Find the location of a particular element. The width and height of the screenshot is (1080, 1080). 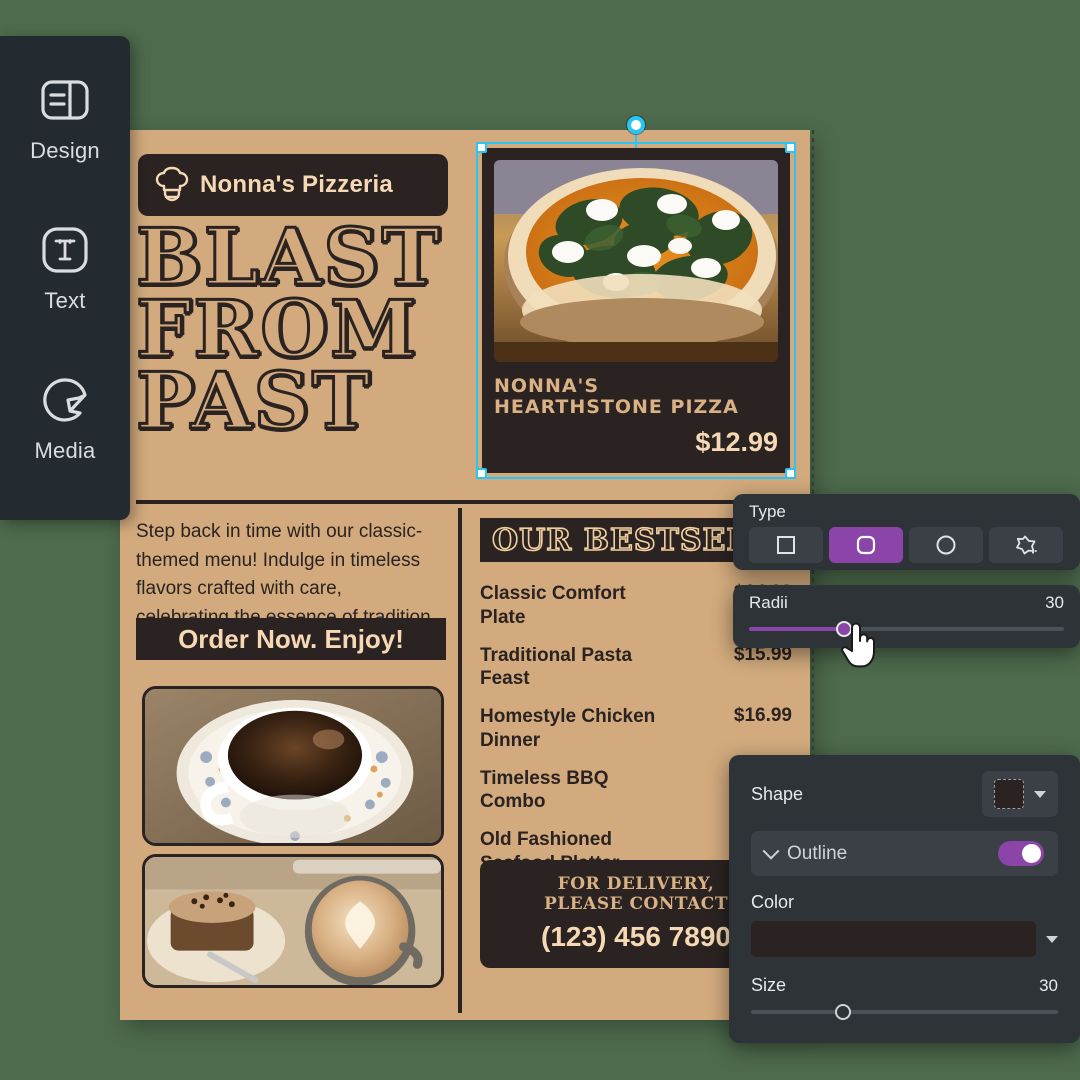

chef-hat-icon is located at coordinates (172, 185).